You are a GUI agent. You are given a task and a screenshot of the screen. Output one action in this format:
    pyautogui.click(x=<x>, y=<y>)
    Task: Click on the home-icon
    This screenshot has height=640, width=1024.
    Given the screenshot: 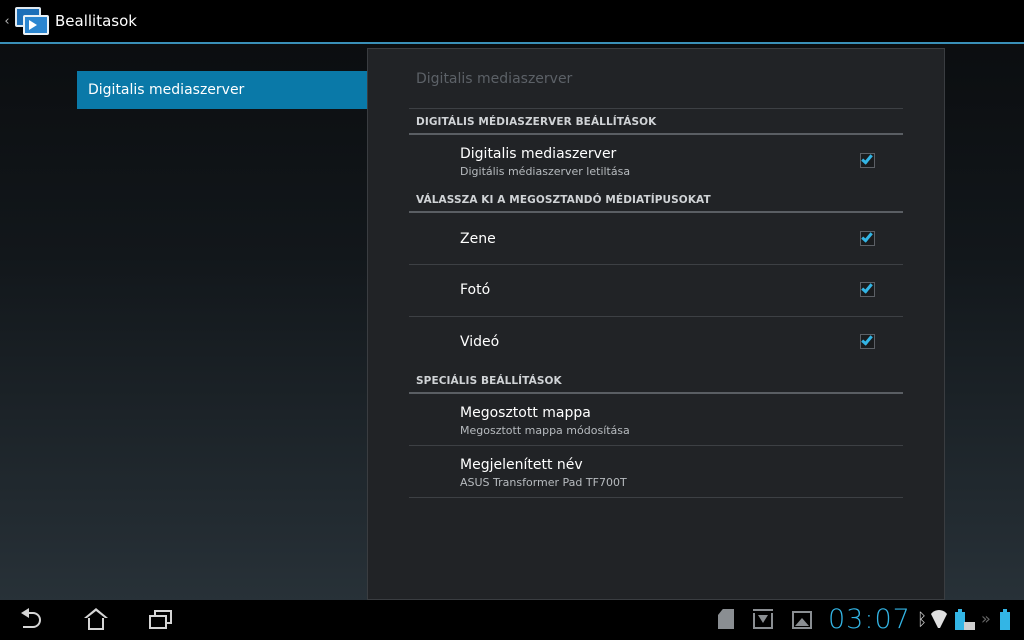 What is the action you would take?
    pyautogui.click(x=96, y=620)
    